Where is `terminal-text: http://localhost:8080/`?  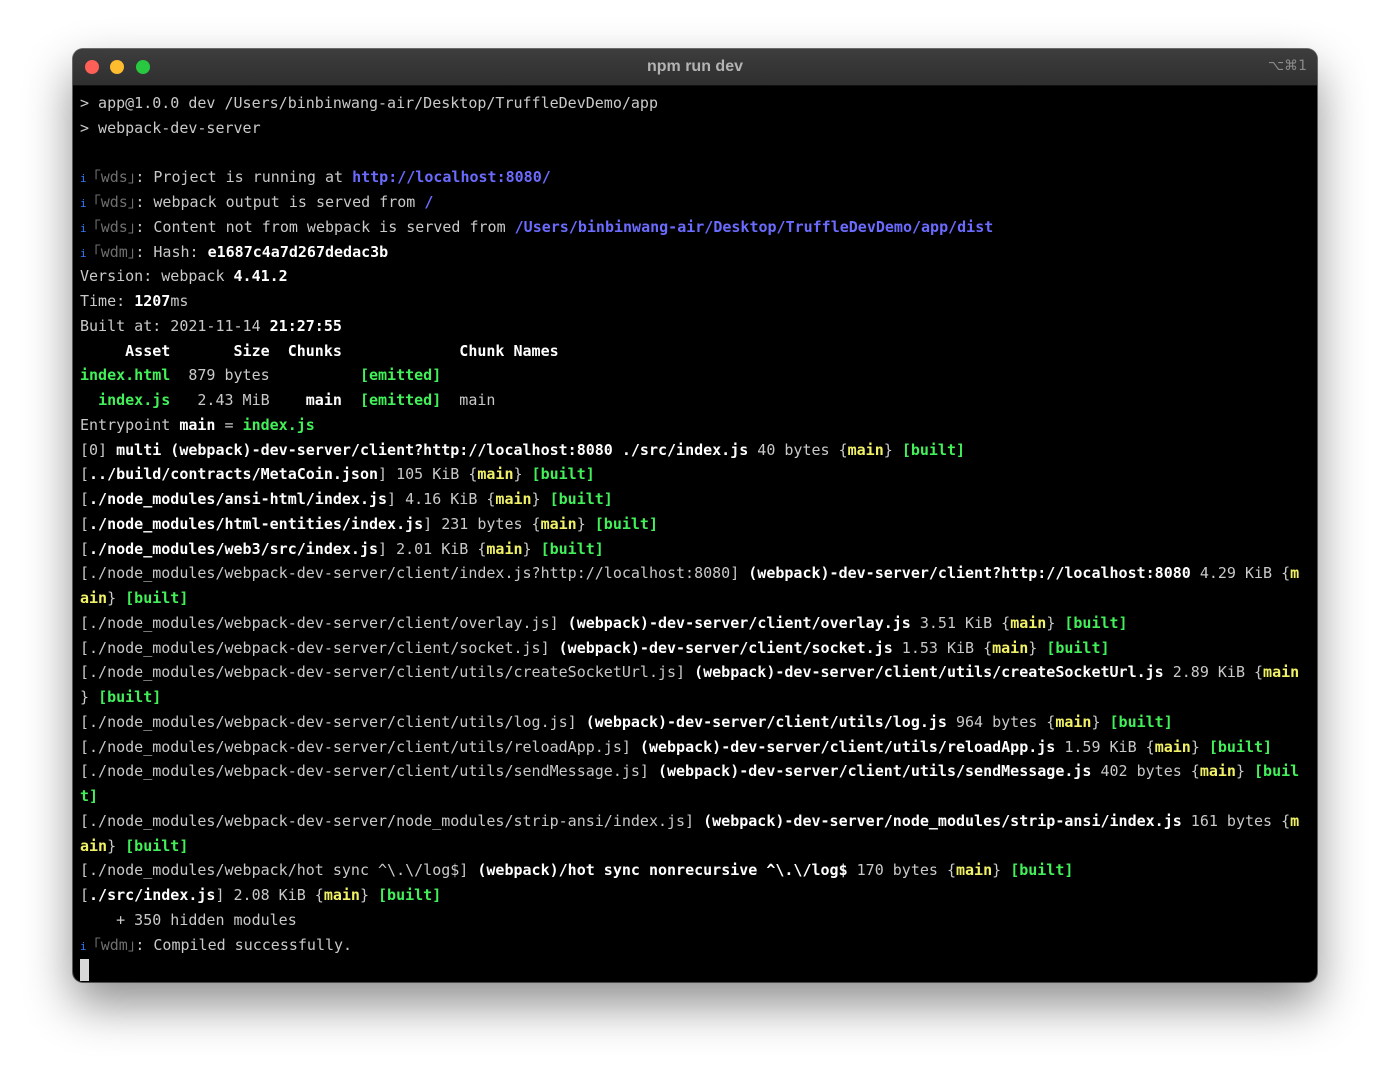
terminal-text: http://localhost:8080/ is located at coordinates (451, 177).